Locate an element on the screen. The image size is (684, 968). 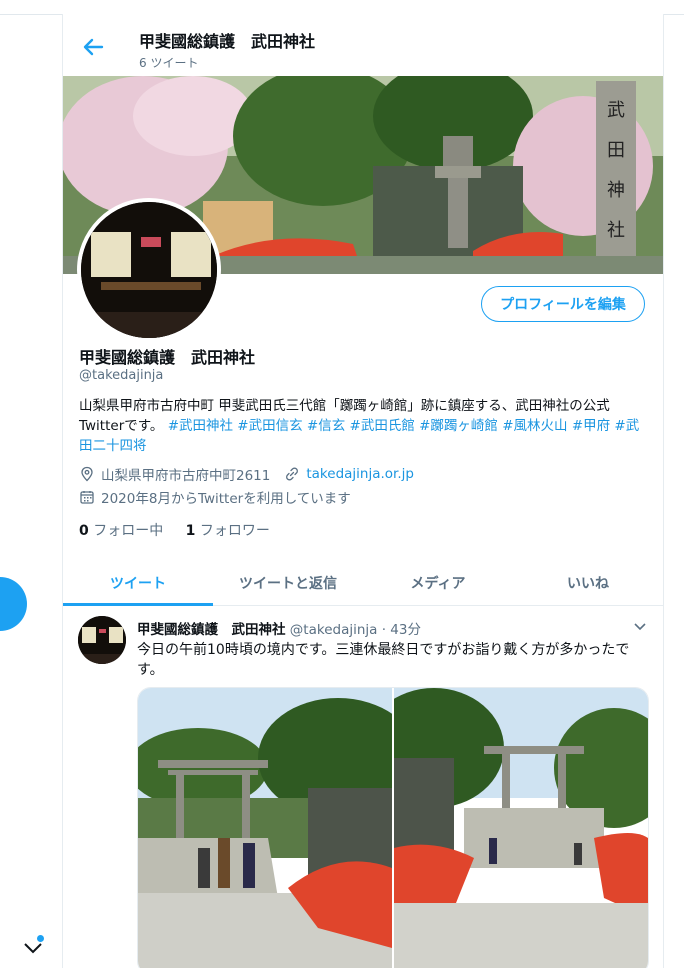
tweet-count: 6 ツイート is located at coordinates (169, 63).